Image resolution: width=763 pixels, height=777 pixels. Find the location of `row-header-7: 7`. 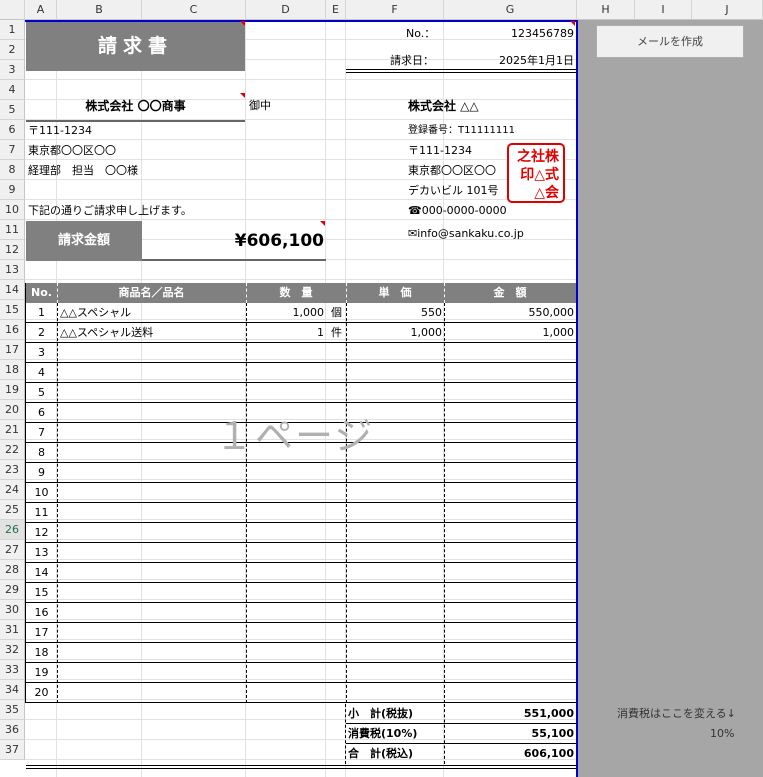

row-header-7: 7 is located at coordinates (12, 150).